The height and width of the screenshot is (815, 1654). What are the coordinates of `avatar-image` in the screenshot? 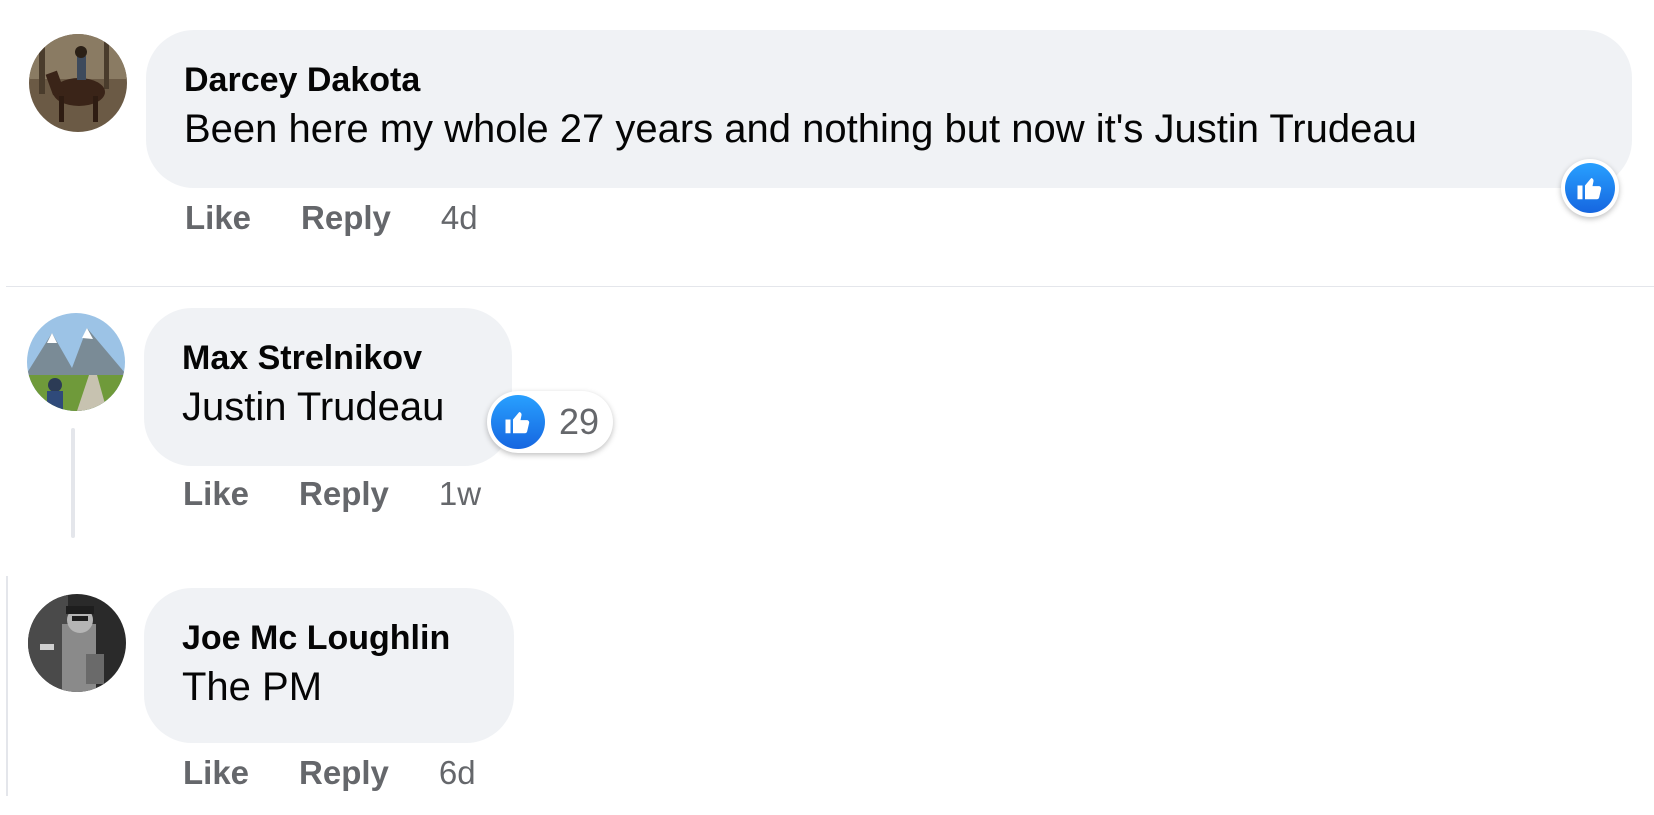 It's located at (77, 643).